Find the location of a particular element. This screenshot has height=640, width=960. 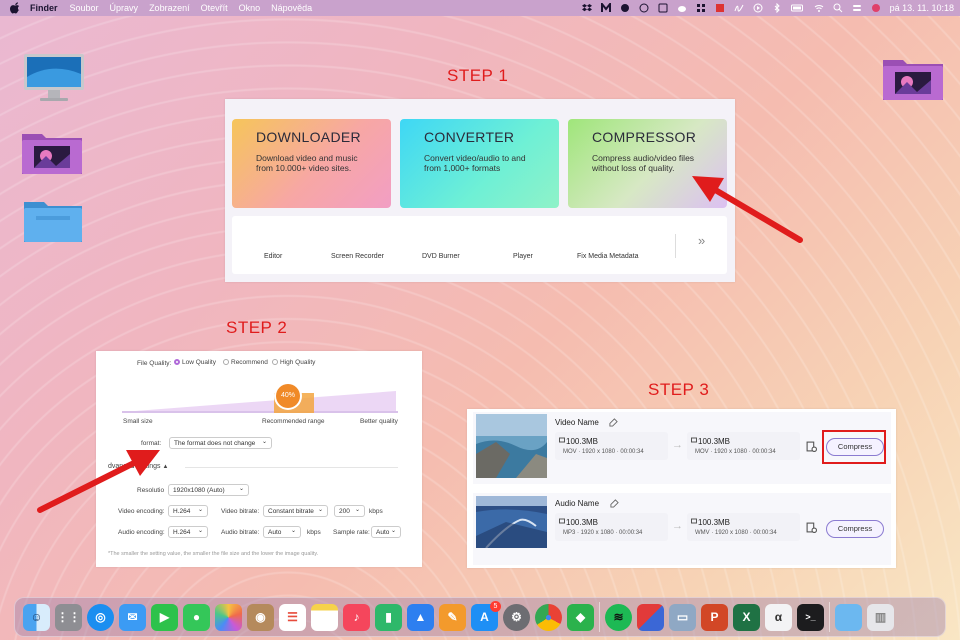

audio-output-size: 100.3MB is located at coordinates (714, 522).